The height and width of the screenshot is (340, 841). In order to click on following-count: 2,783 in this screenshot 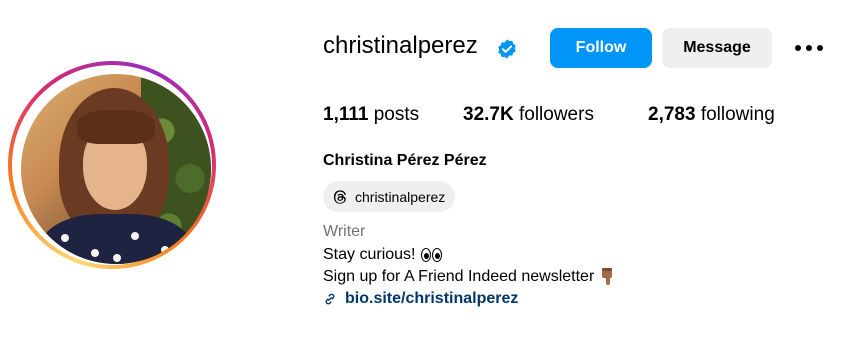, I will do `click(672, 114)`.